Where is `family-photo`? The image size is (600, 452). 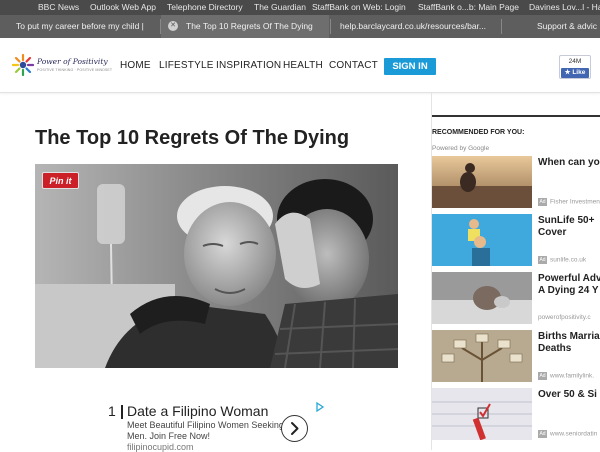
family-photo is located at coordinates (482, 240).